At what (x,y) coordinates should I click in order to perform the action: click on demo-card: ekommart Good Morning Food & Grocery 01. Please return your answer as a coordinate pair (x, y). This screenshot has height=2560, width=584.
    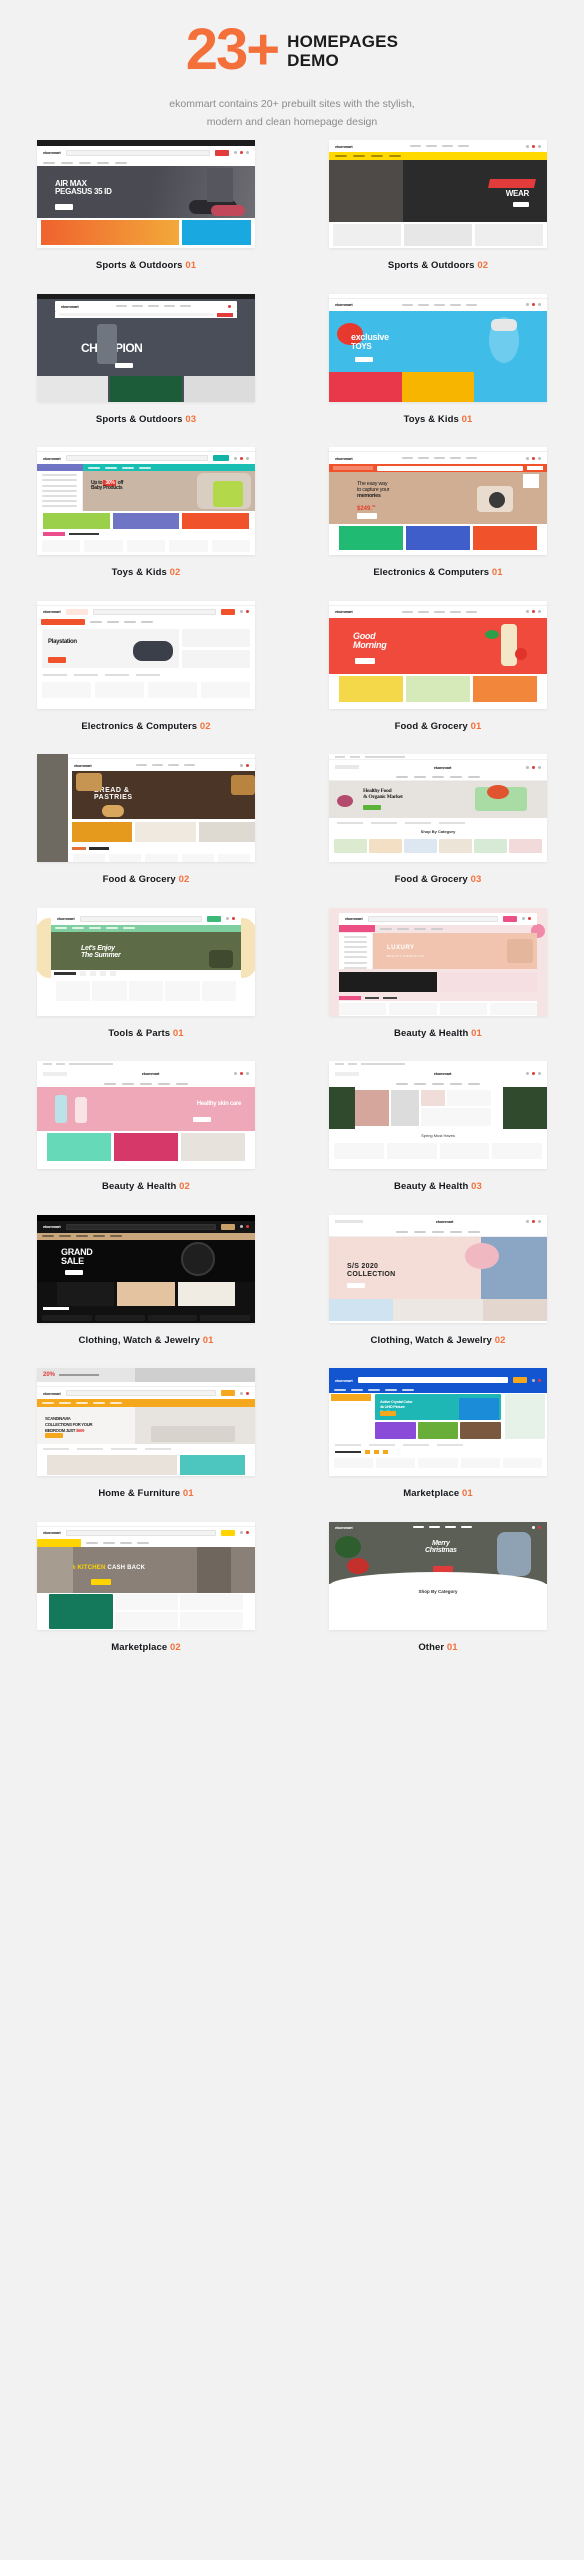
    Looking at the image, I should click on (438, 671).